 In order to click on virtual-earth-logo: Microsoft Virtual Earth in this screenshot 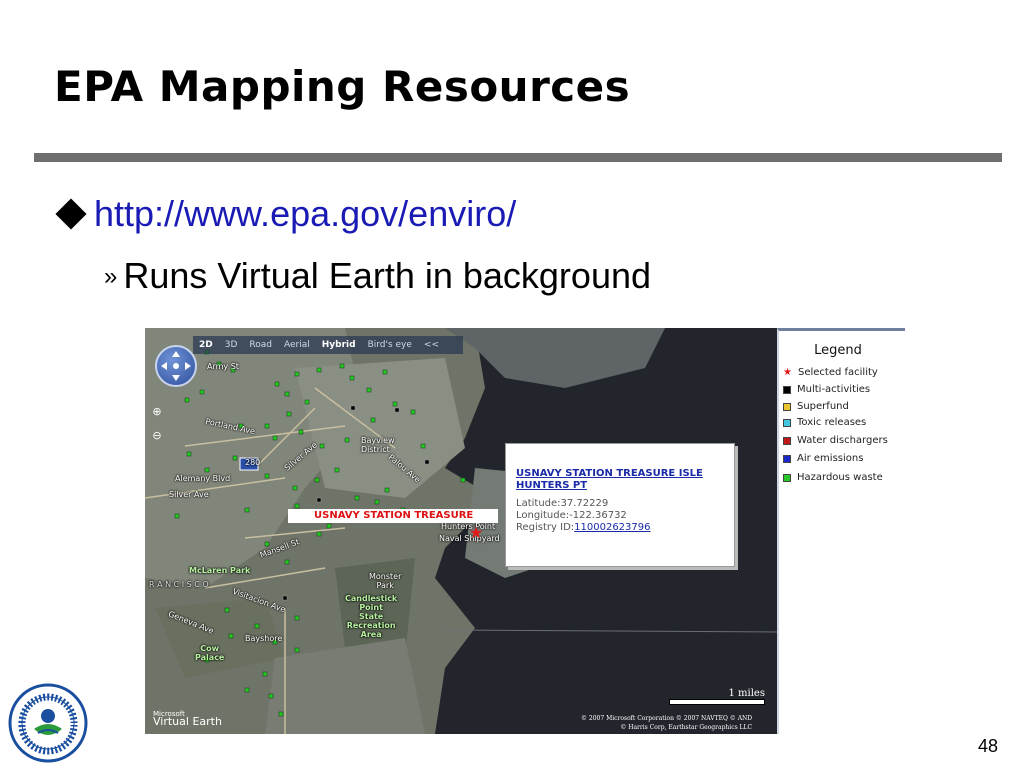, I will do `click(187, 718)`.